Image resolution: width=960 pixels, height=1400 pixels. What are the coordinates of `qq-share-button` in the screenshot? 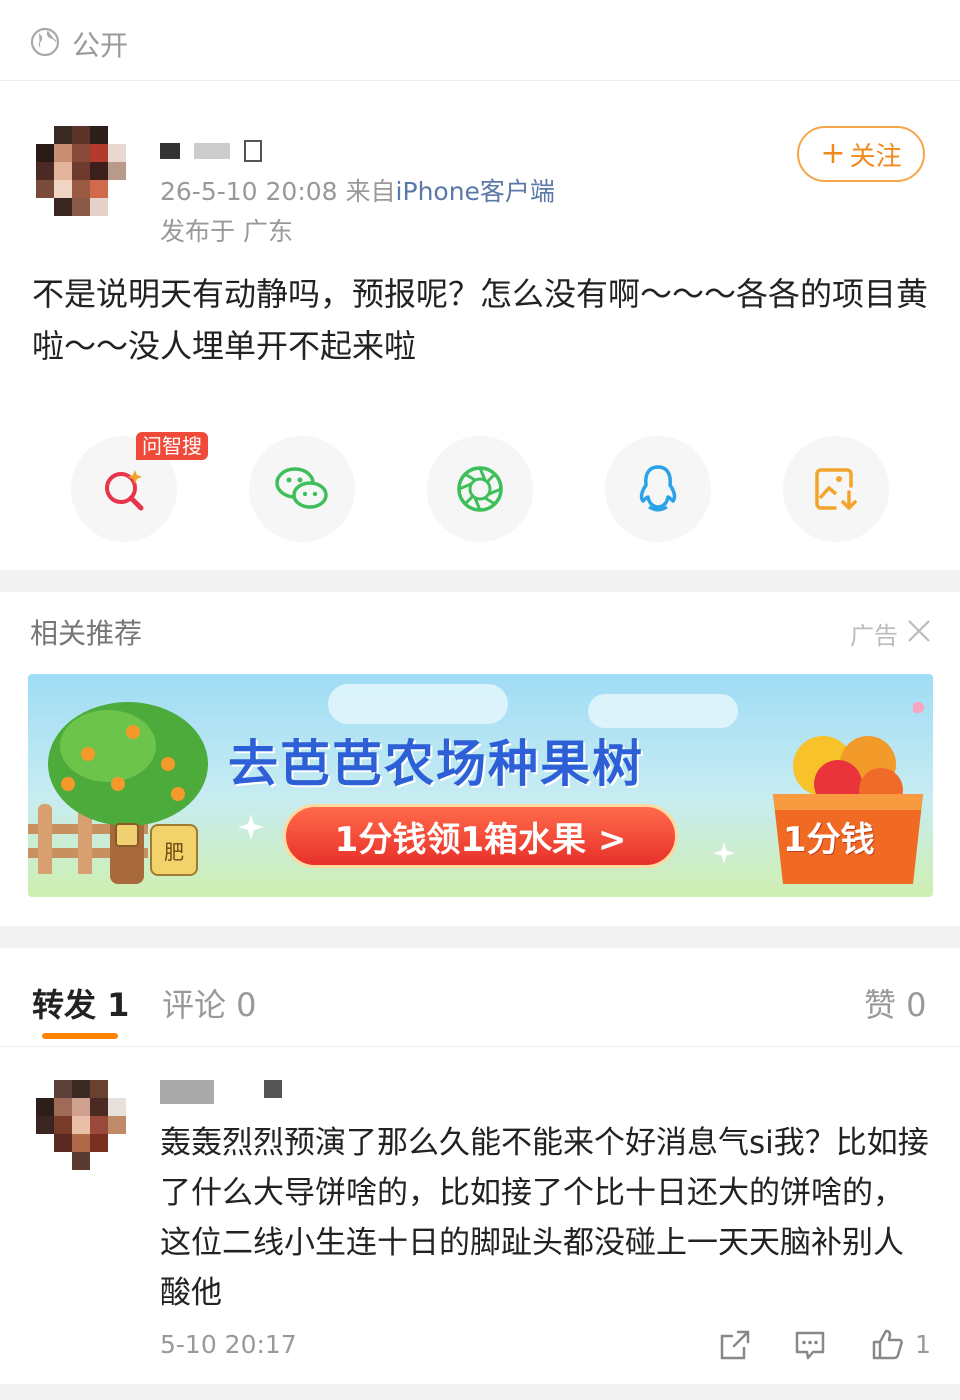 It's located at (658, 489).